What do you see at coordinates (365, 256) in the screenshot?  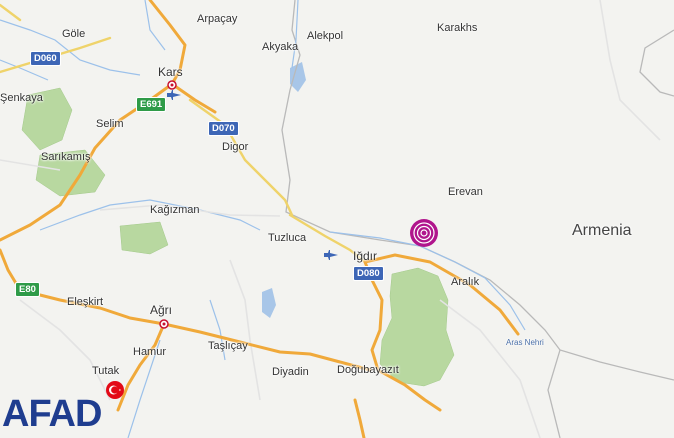 I see `place-label-igdir: Iğdır` at bounding box center [365, 256].